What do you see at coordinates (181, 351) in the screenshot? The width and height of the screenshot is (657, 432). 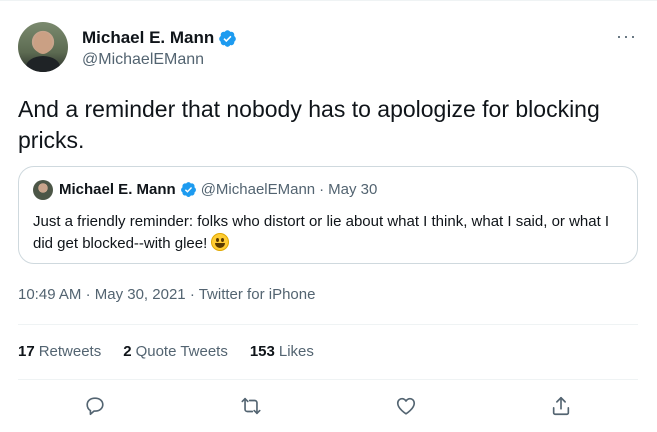 I see `quote-tweets-label: Quote Tweets` at bounding box center [181, 351].